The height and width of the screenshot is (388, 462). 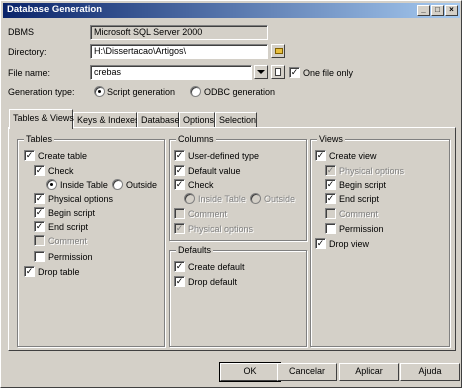 I want to click on columns-physical-options-checkbox: ✓, so click(x=179, y=228).